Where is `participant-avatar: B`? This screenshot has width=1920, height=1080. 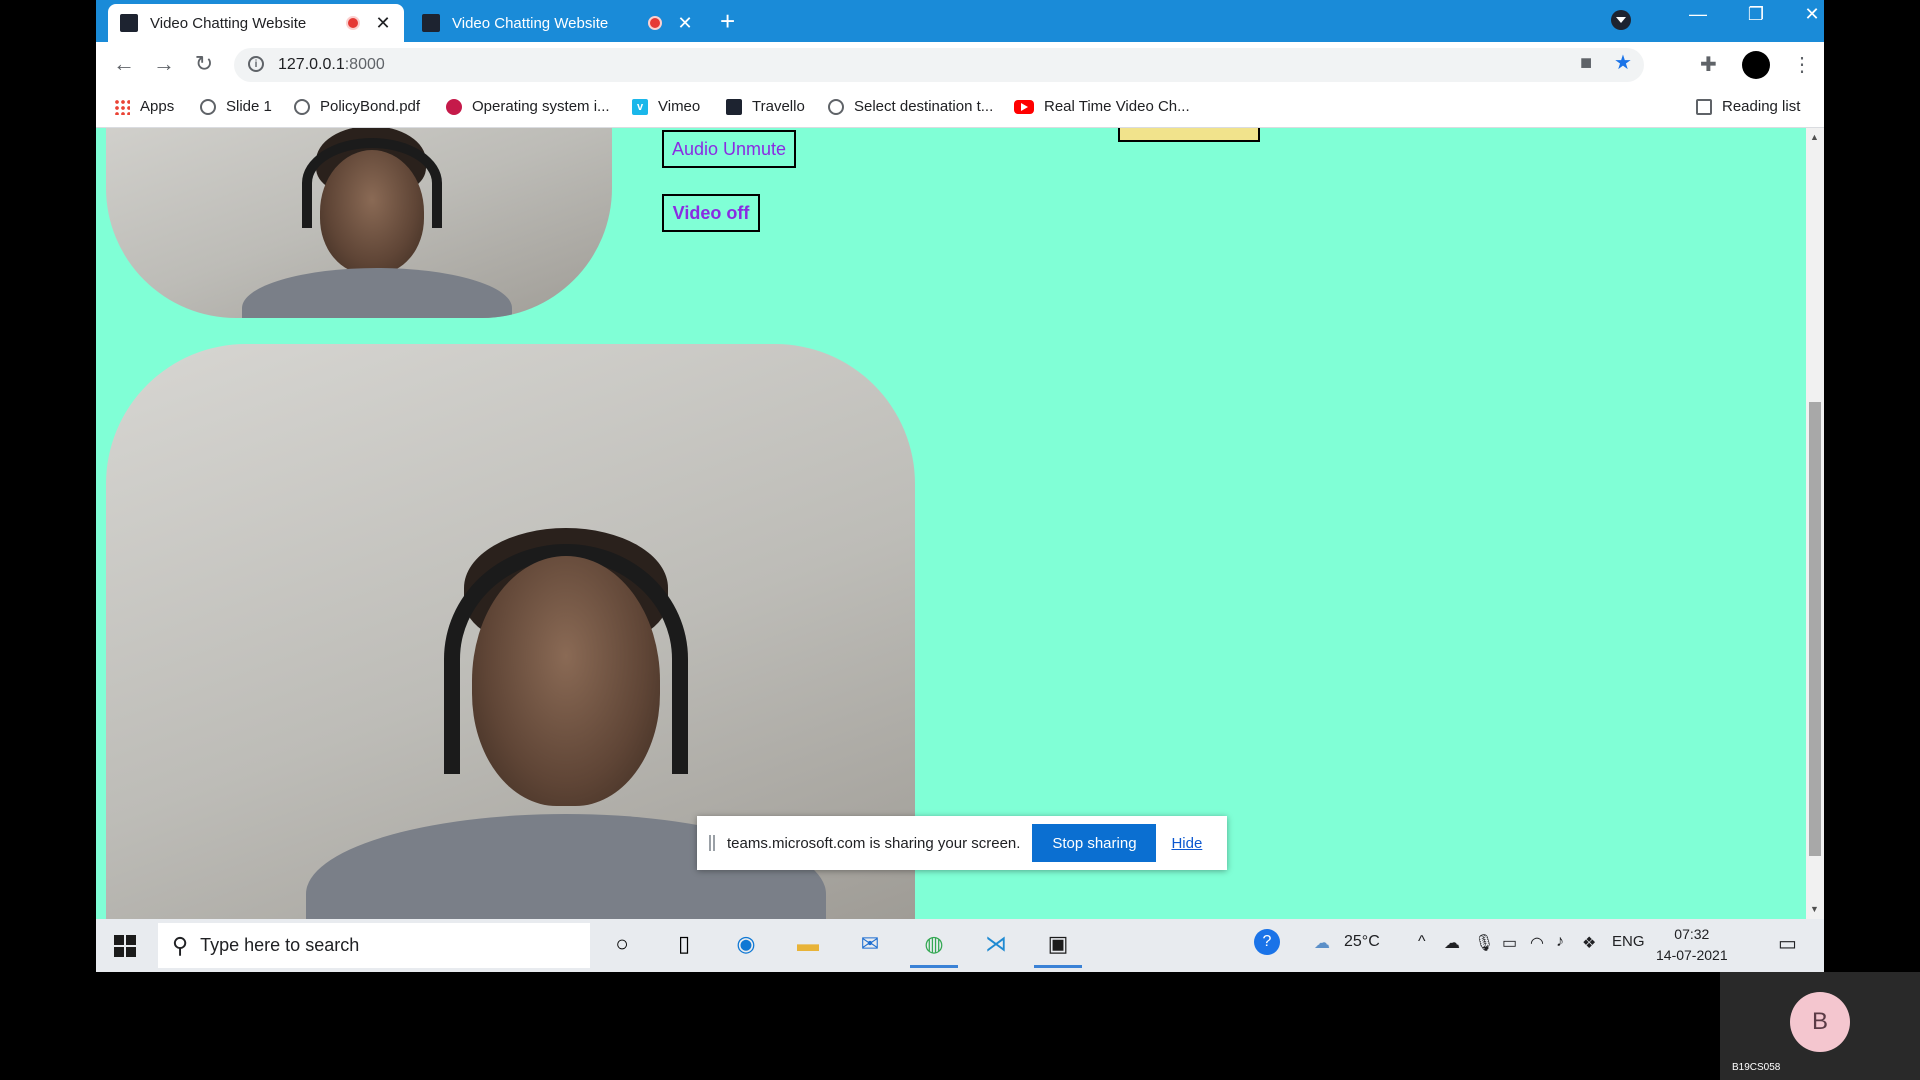
participant-avatar: B is located at coordinates (1820, 1022).